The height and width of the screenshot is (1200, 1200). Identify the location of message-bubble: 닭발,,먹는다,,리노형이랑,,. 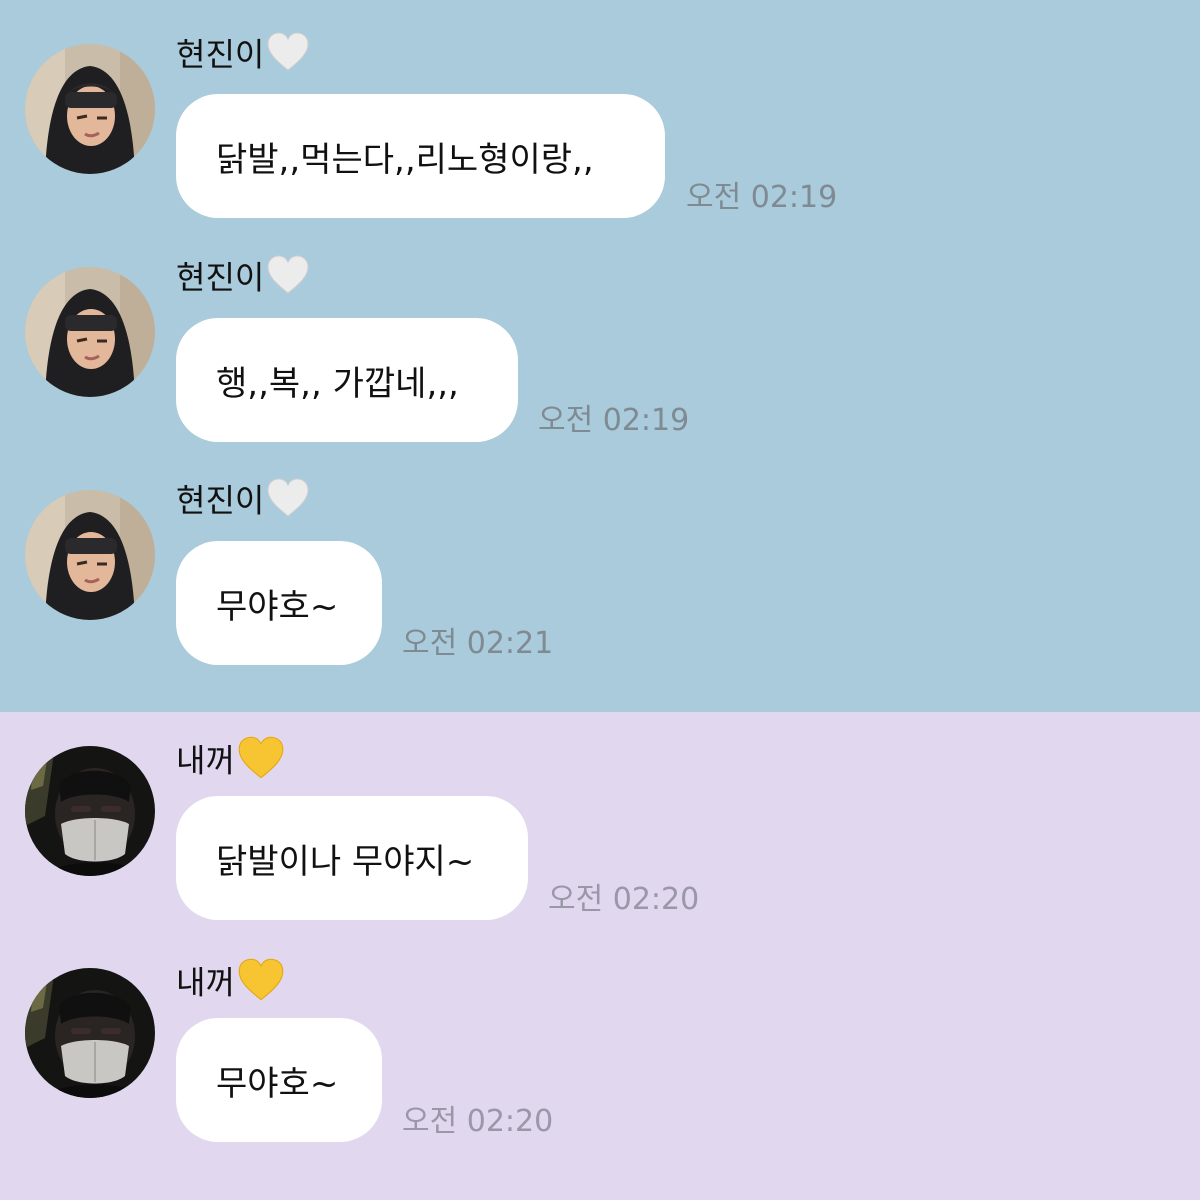
(420, 156).